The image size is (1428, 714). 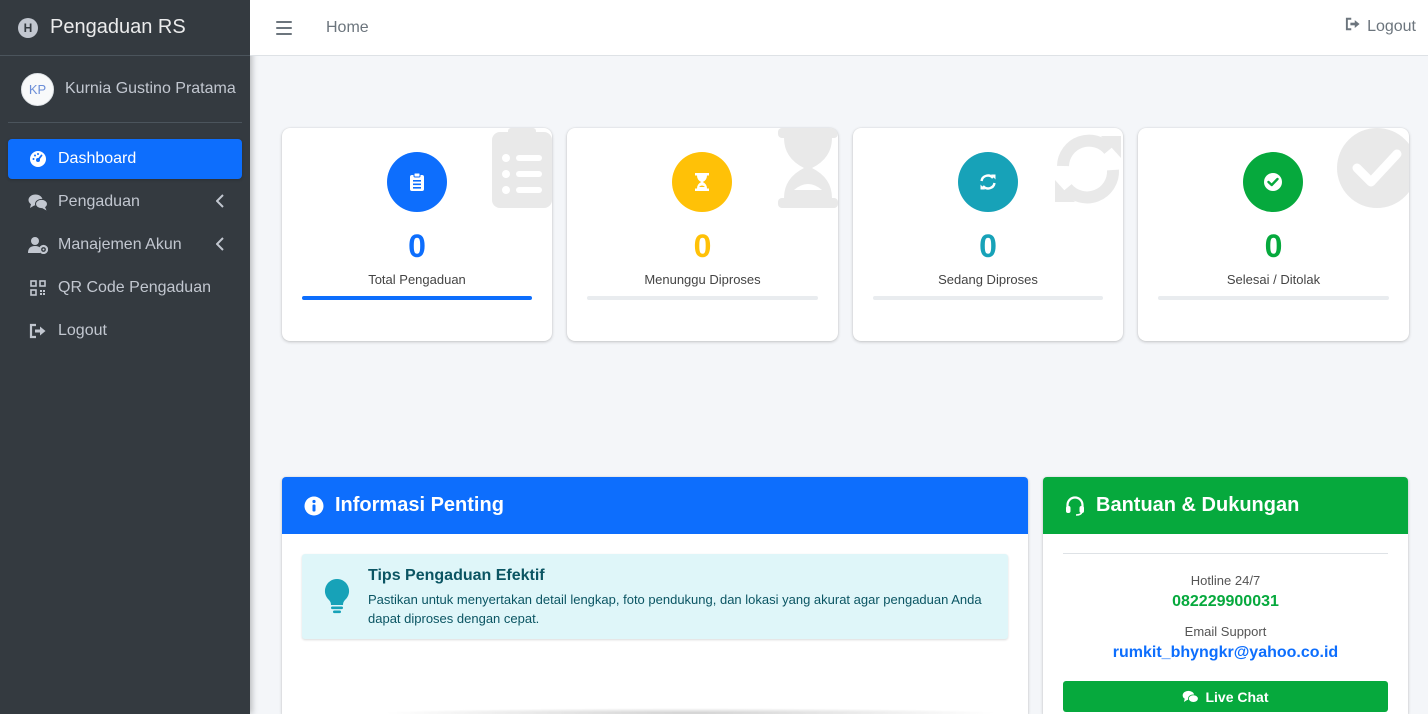 What do you see at coordinates (419, 505) in the screenshot?
I see `info-panel-title: Informasi Penting` at bounding box center [419, 505].